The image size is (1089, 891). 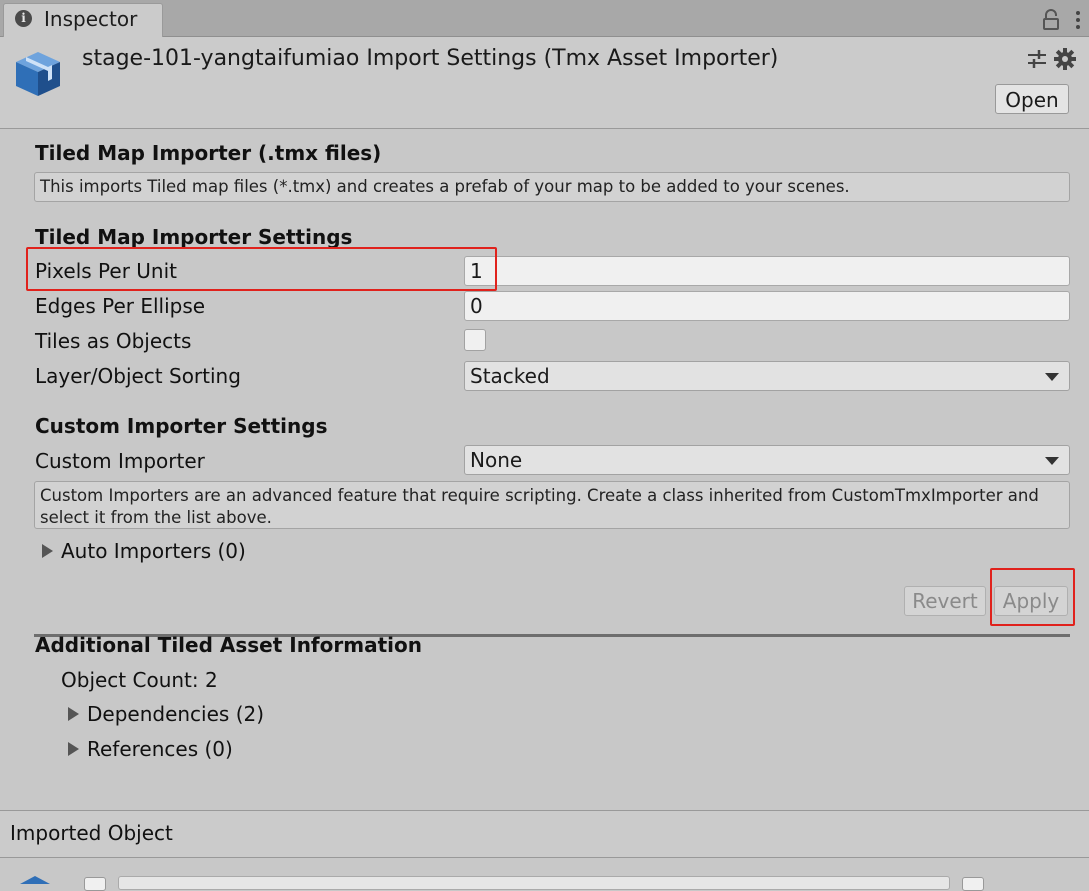 I want to click on custom-importer-dropdown: None, so click(x=767, y=460).